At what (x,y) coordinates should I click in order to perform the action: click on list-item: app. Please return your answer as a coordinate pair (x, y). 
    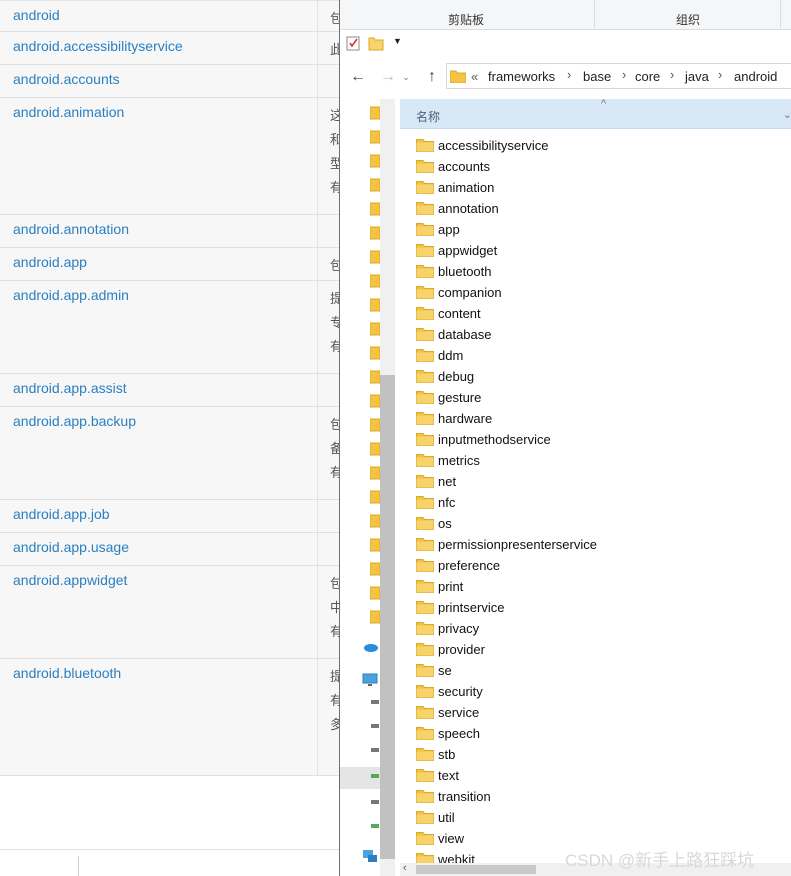
    Looking at the image, I should click on (601, 229).